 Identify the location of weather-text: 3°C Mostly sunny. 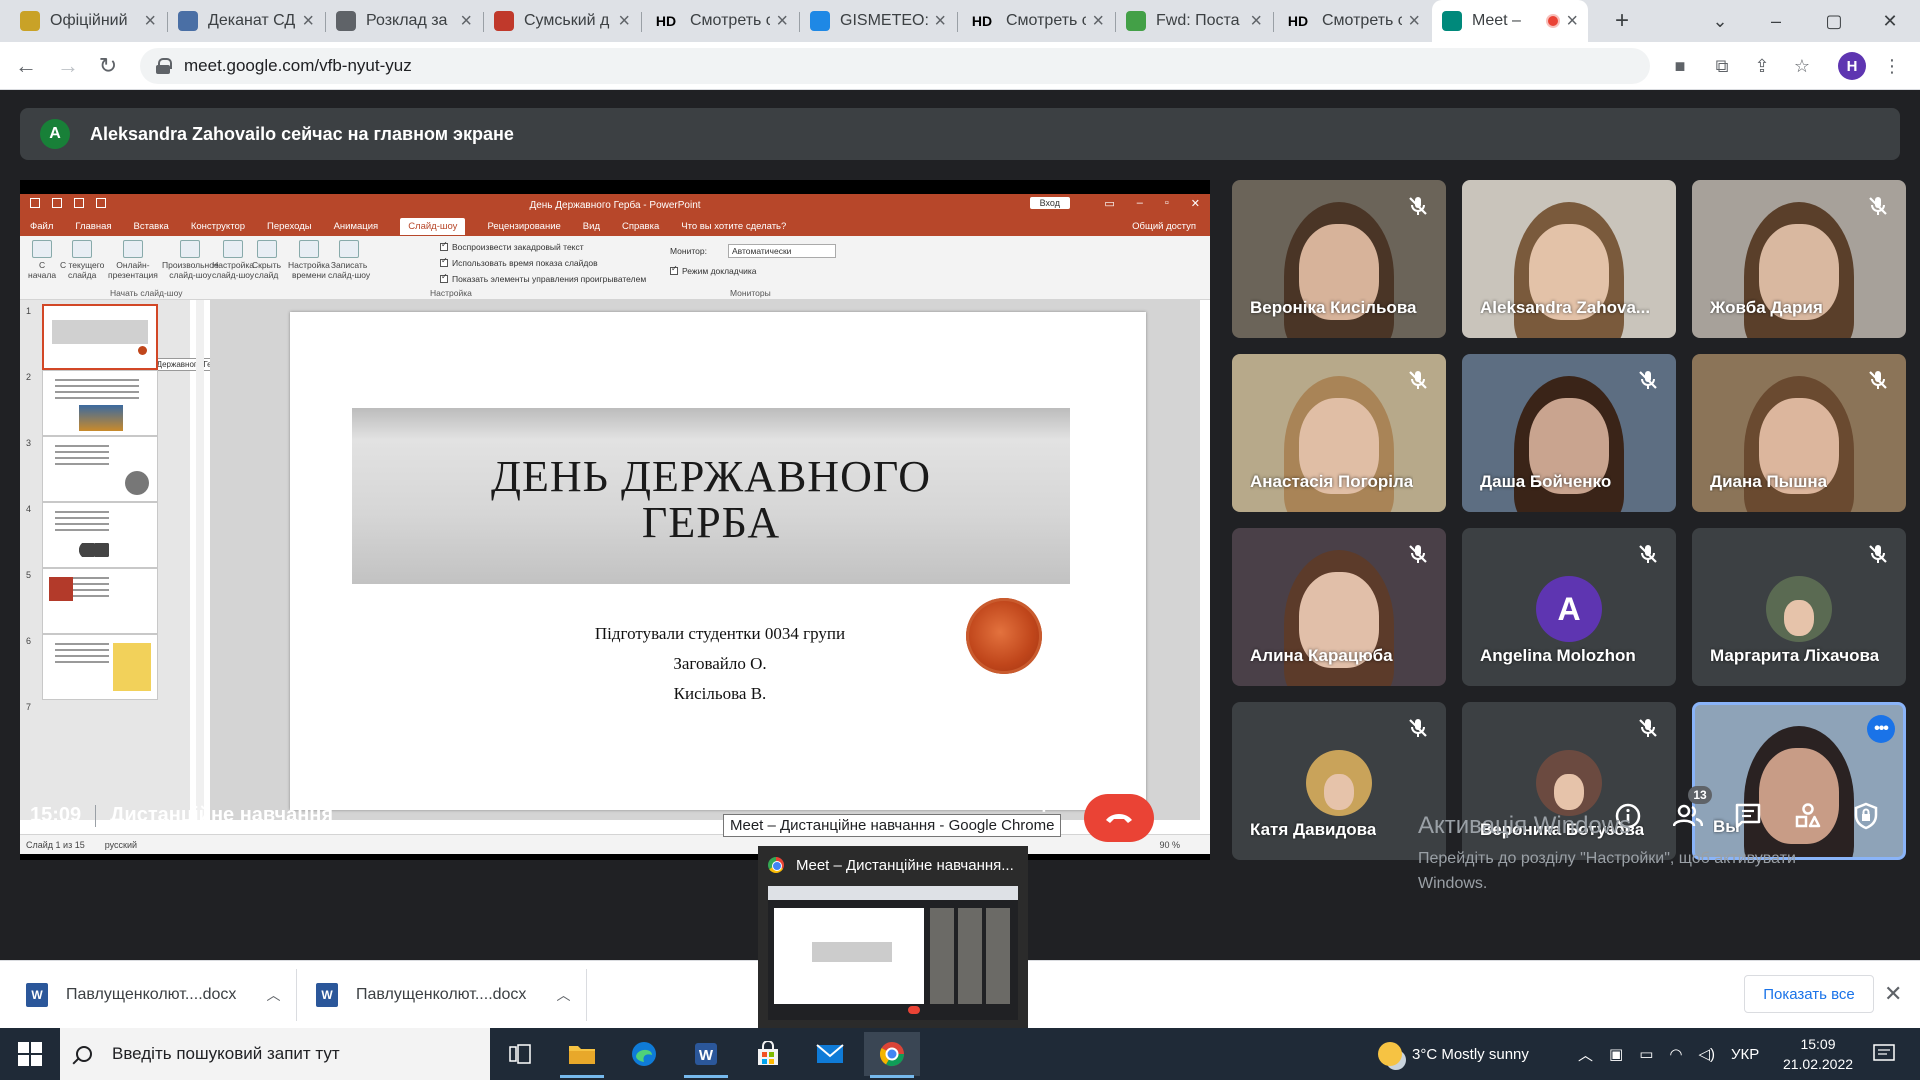
(1470, 1054).